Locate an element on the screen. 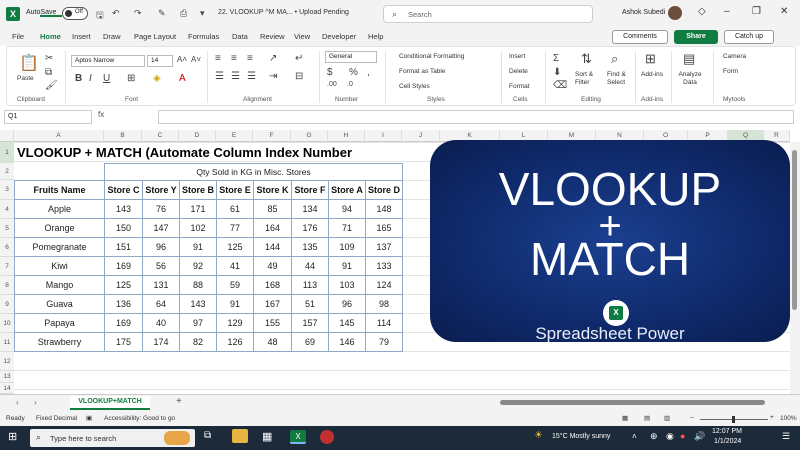 This screenshot has width=800, height=450. align-right-icon: ☰ is located at coordinates (251, 76).